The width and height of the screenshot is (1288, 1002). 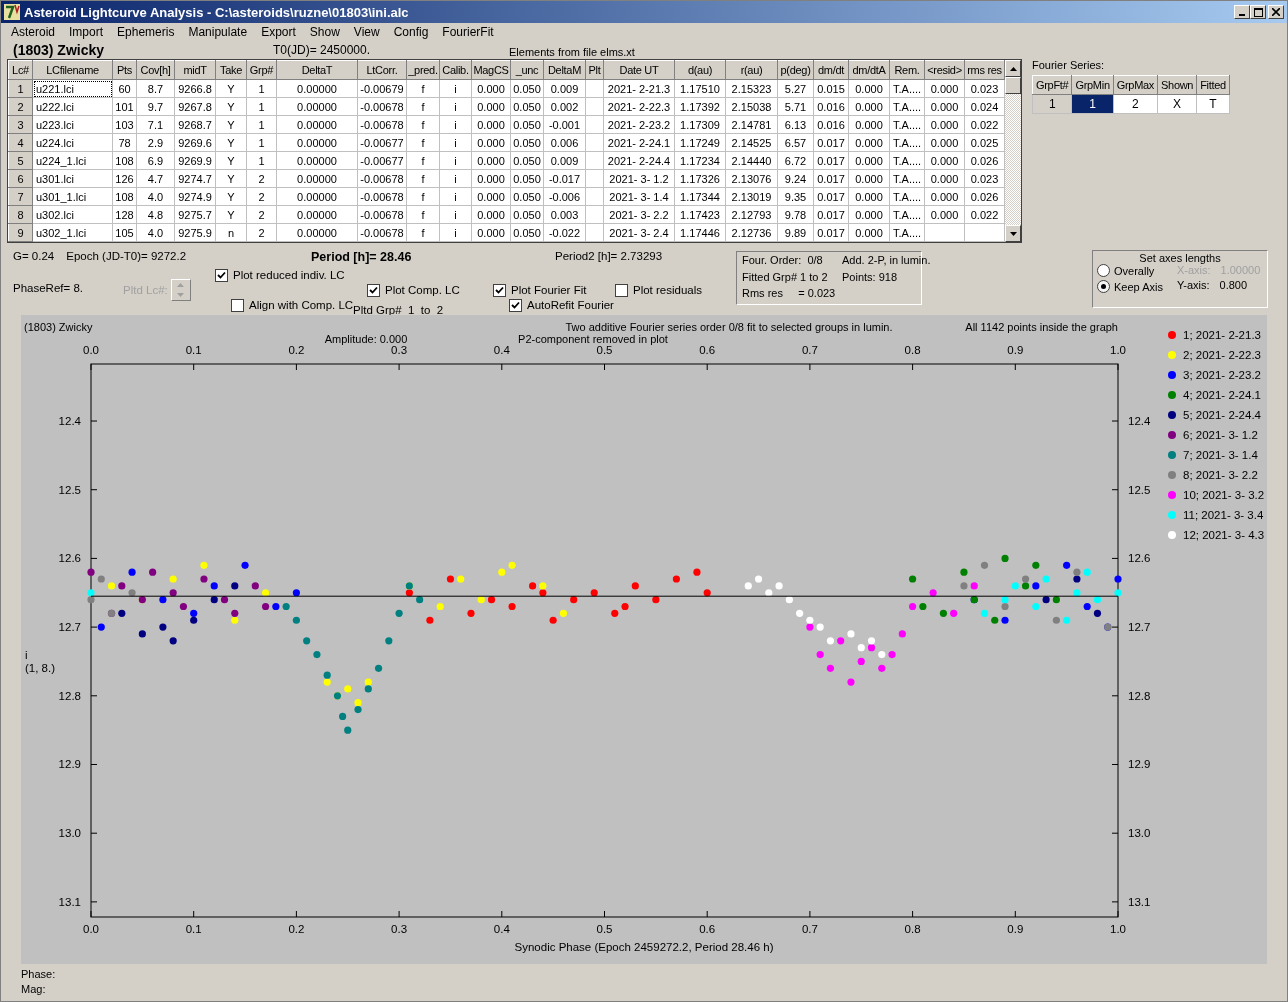 I want to click on column-header: rms res, so click(x=984, y=70).